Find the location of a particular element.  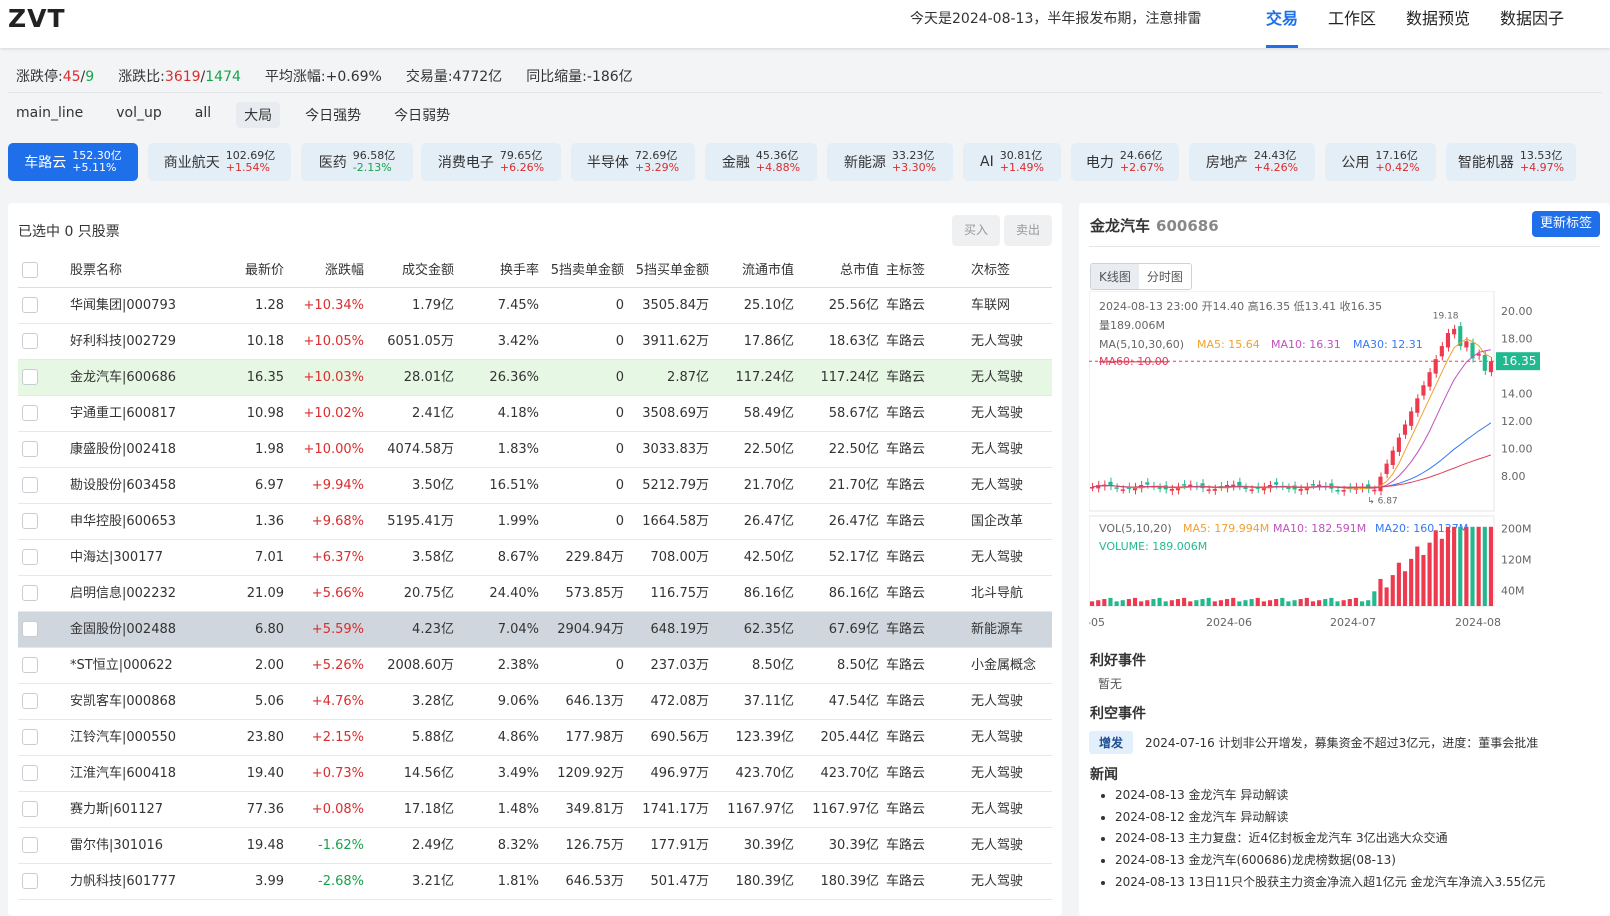

sector-name: 电力 is located at coordinates (1099, 163).